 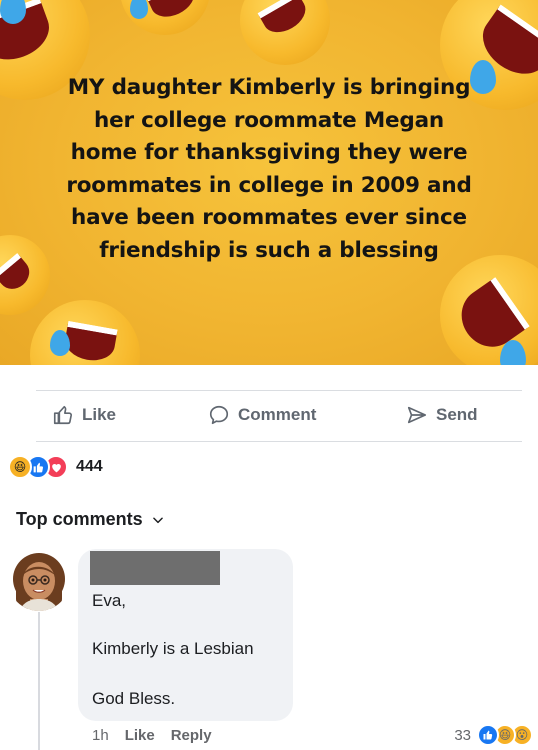 I want to click on thumbs-up-icon, so click(x=63, y=415).